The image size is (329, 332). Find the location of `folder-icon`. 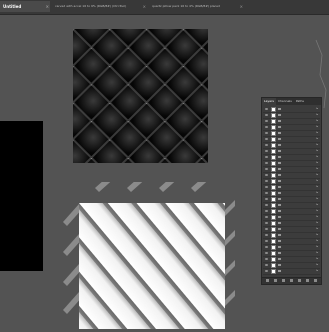

folder-icon is located at coordinates (299, 280).